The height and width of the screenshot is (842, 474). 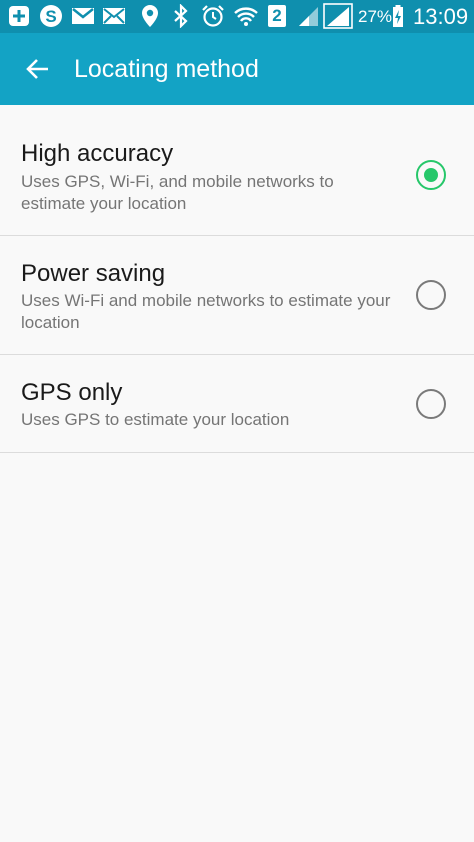 I want to click on option-title: GPS only, so click(x=72, y=392).